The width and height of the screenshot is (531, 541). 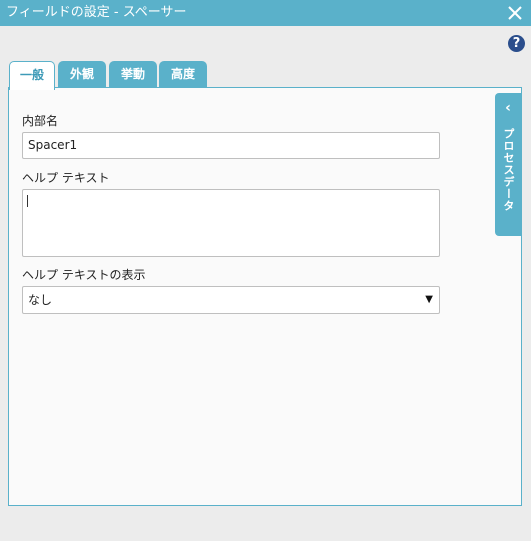 What do you see at coordinates (32, 75) in the screenshot?
I see `tab-general: 一般` at bounding box center [32, 75].